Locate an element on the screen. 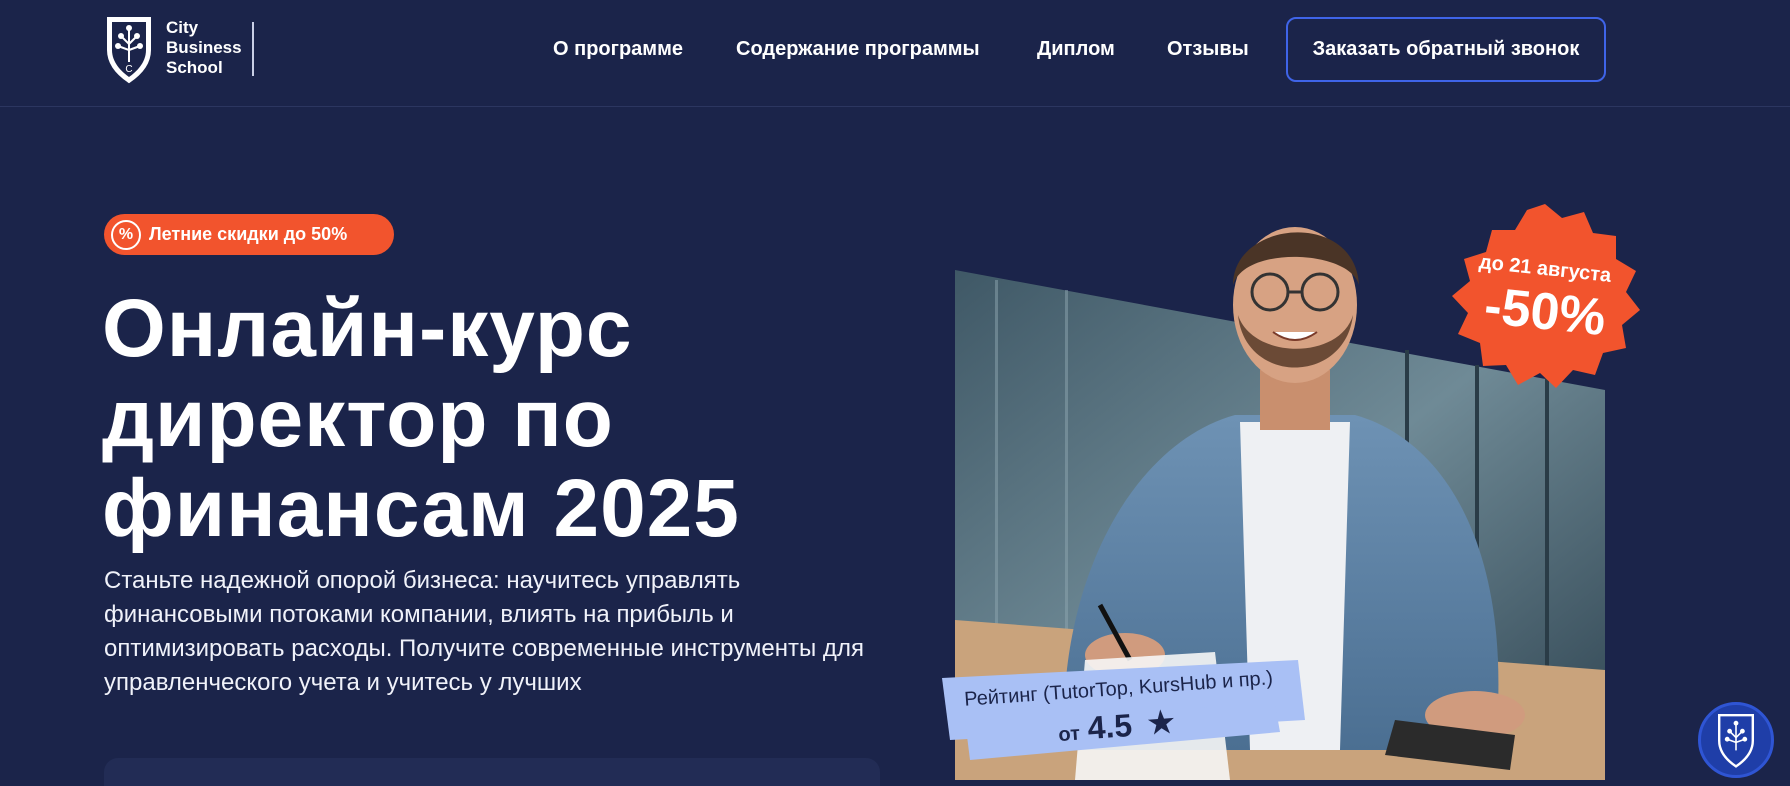 The height and width of the screenshot is (786, 1790). title-line-1: Онлайн-курс is located at coordinates (367, 328).